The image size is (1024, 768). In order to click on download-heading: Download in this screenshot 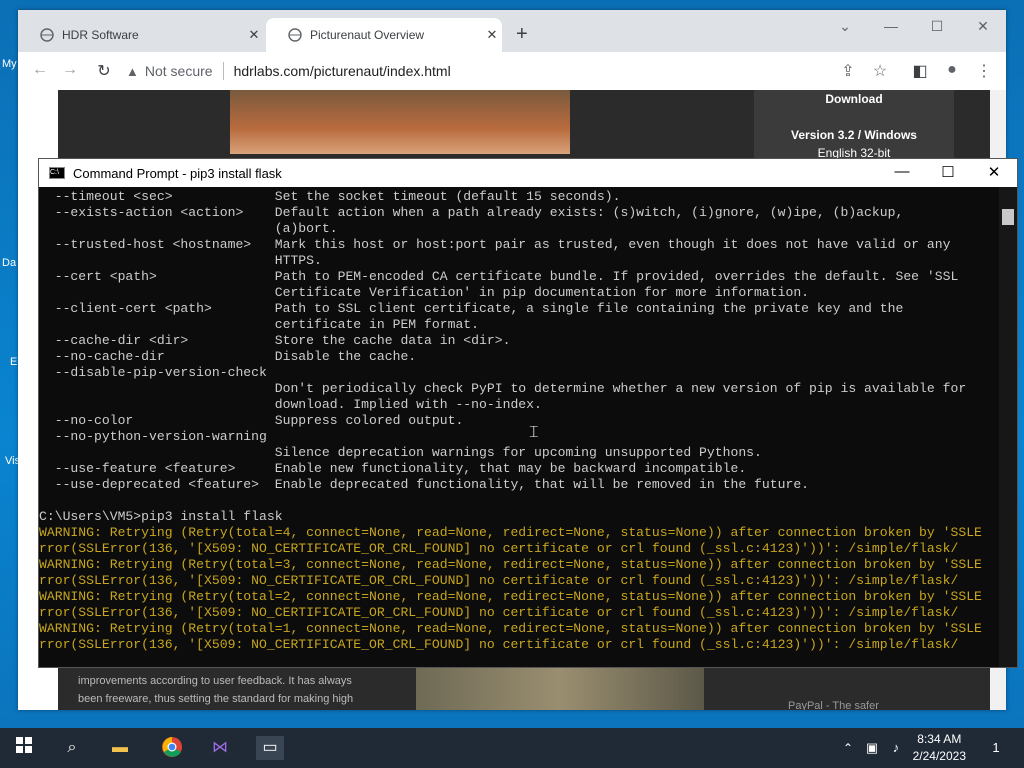, I will do `click(854, 98)`.